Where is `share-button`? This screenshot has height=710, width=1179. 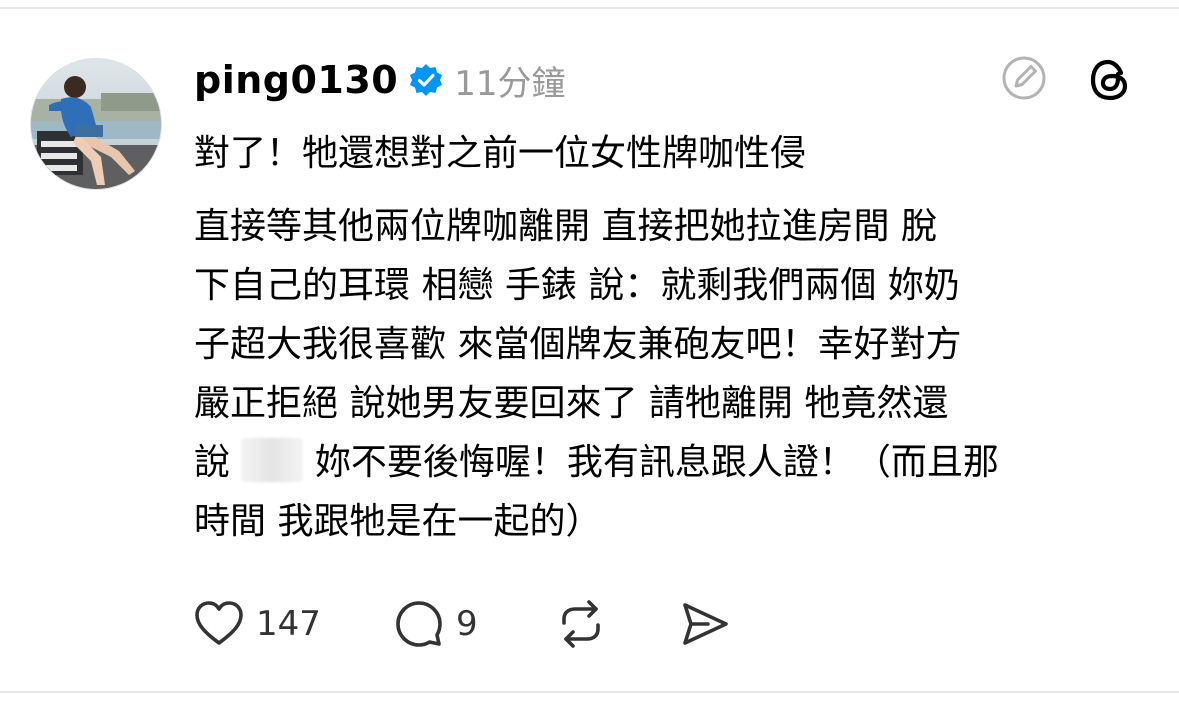 share-button is located at coordinates (705, 624).